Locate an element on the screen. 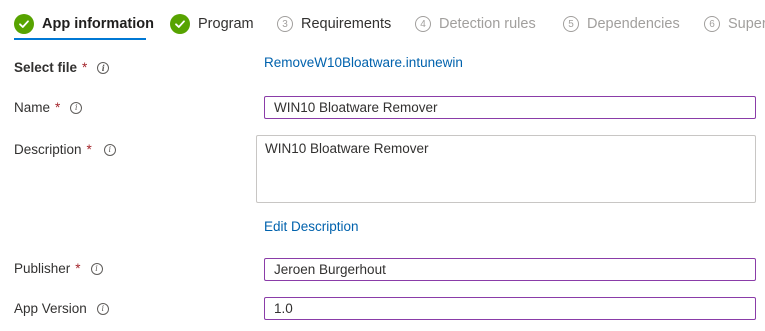 The height and width of the screenshot is (331, 765). tab-label: Program is located at coordinates (226, 24).